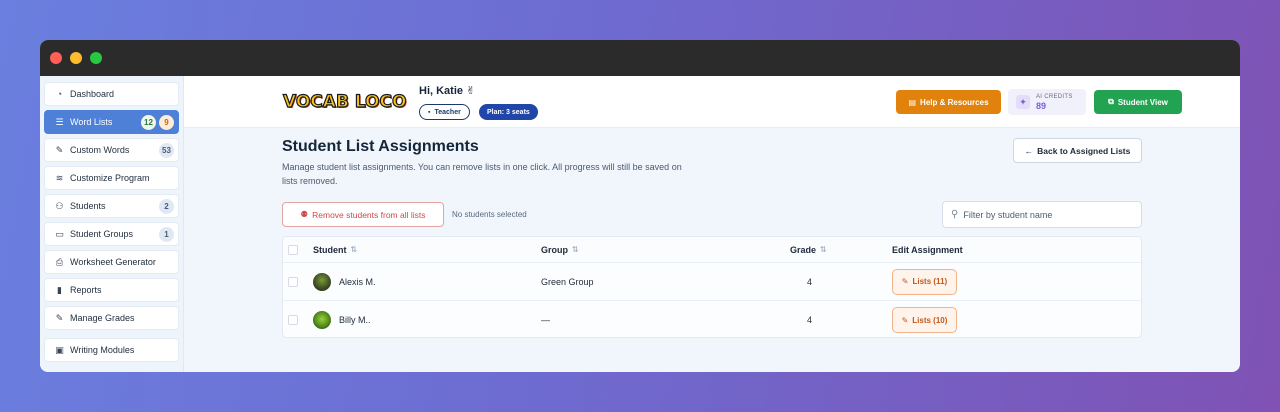 The width and height of the screenshot is (1280, 412). Describe the element at coordinates (545, 320) in the screenshot. I see `group-cell: —` at that location.